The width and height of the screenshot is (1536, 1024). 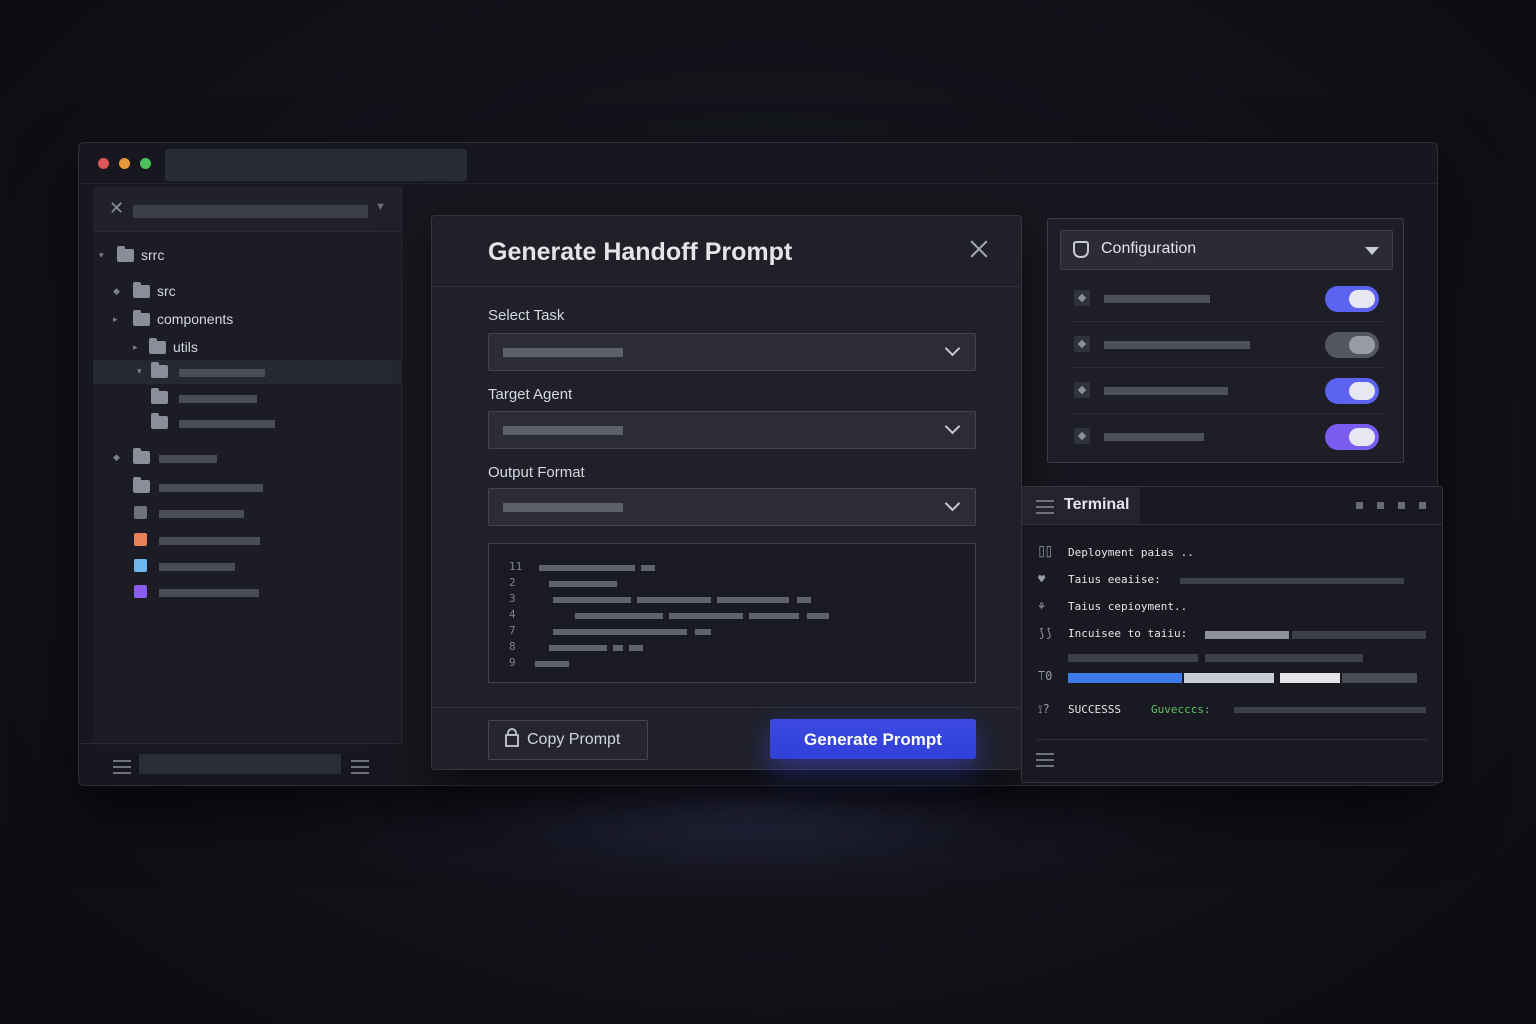 I want to click on terminal-placeholder, so click(x=1292, y=581).